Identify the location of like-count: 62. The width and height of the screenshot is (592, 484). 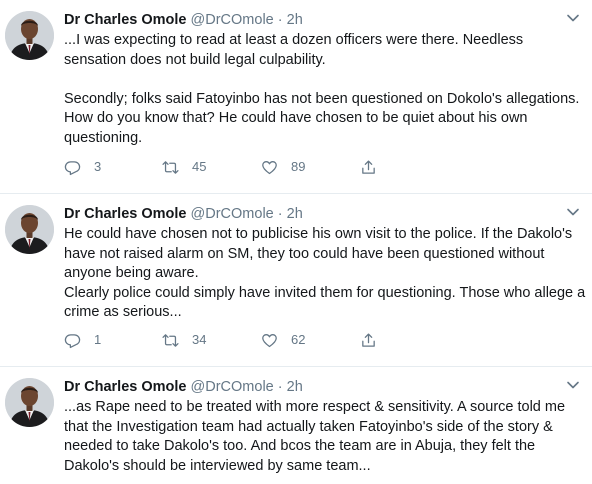
(298, 339).